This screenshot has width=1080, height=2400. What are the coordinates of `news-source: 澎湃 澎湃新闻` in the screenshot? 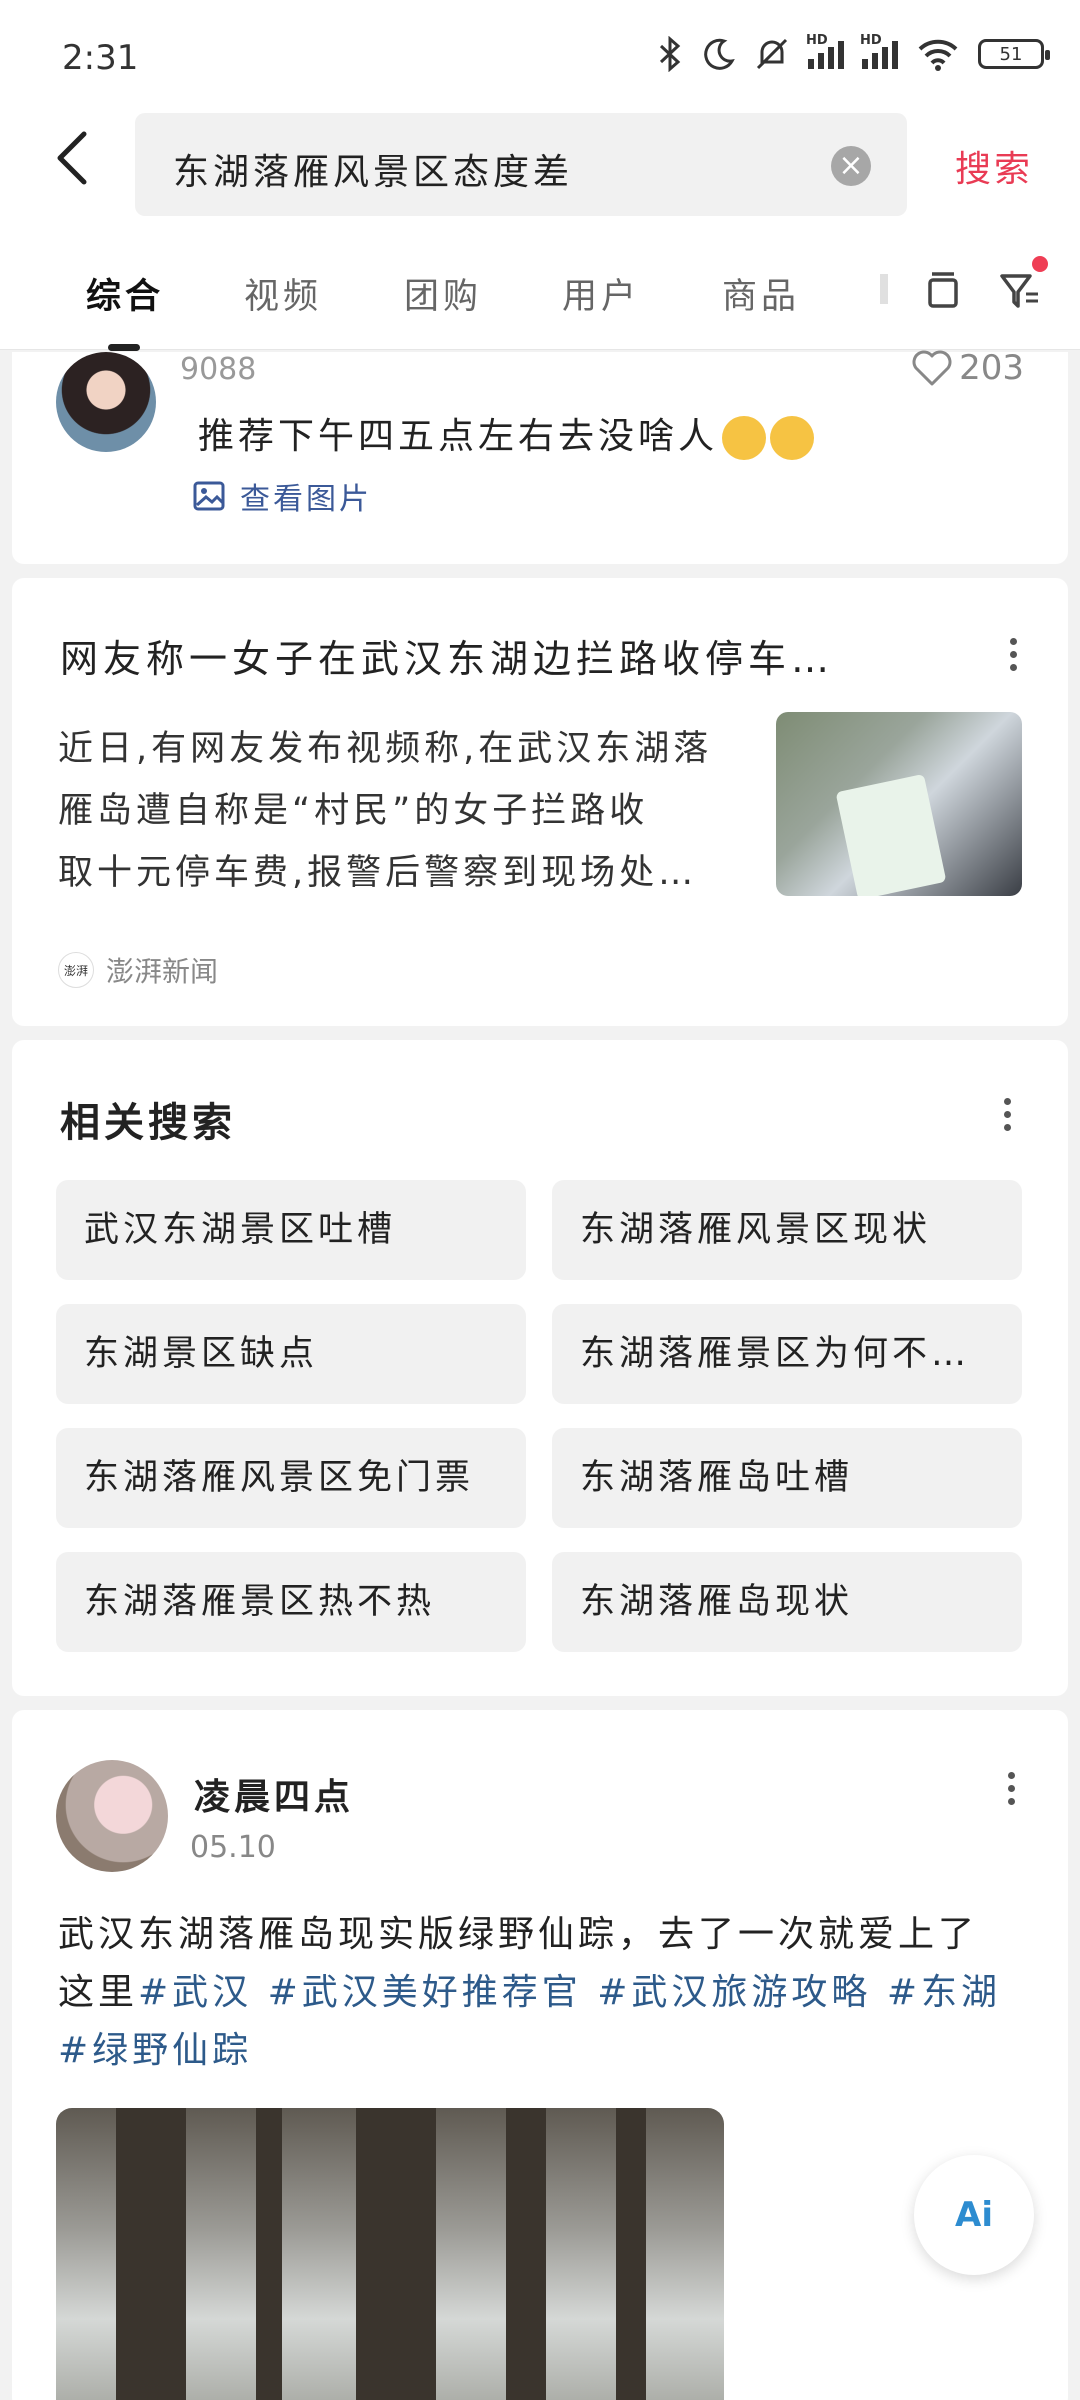 It's located at (138, 970).